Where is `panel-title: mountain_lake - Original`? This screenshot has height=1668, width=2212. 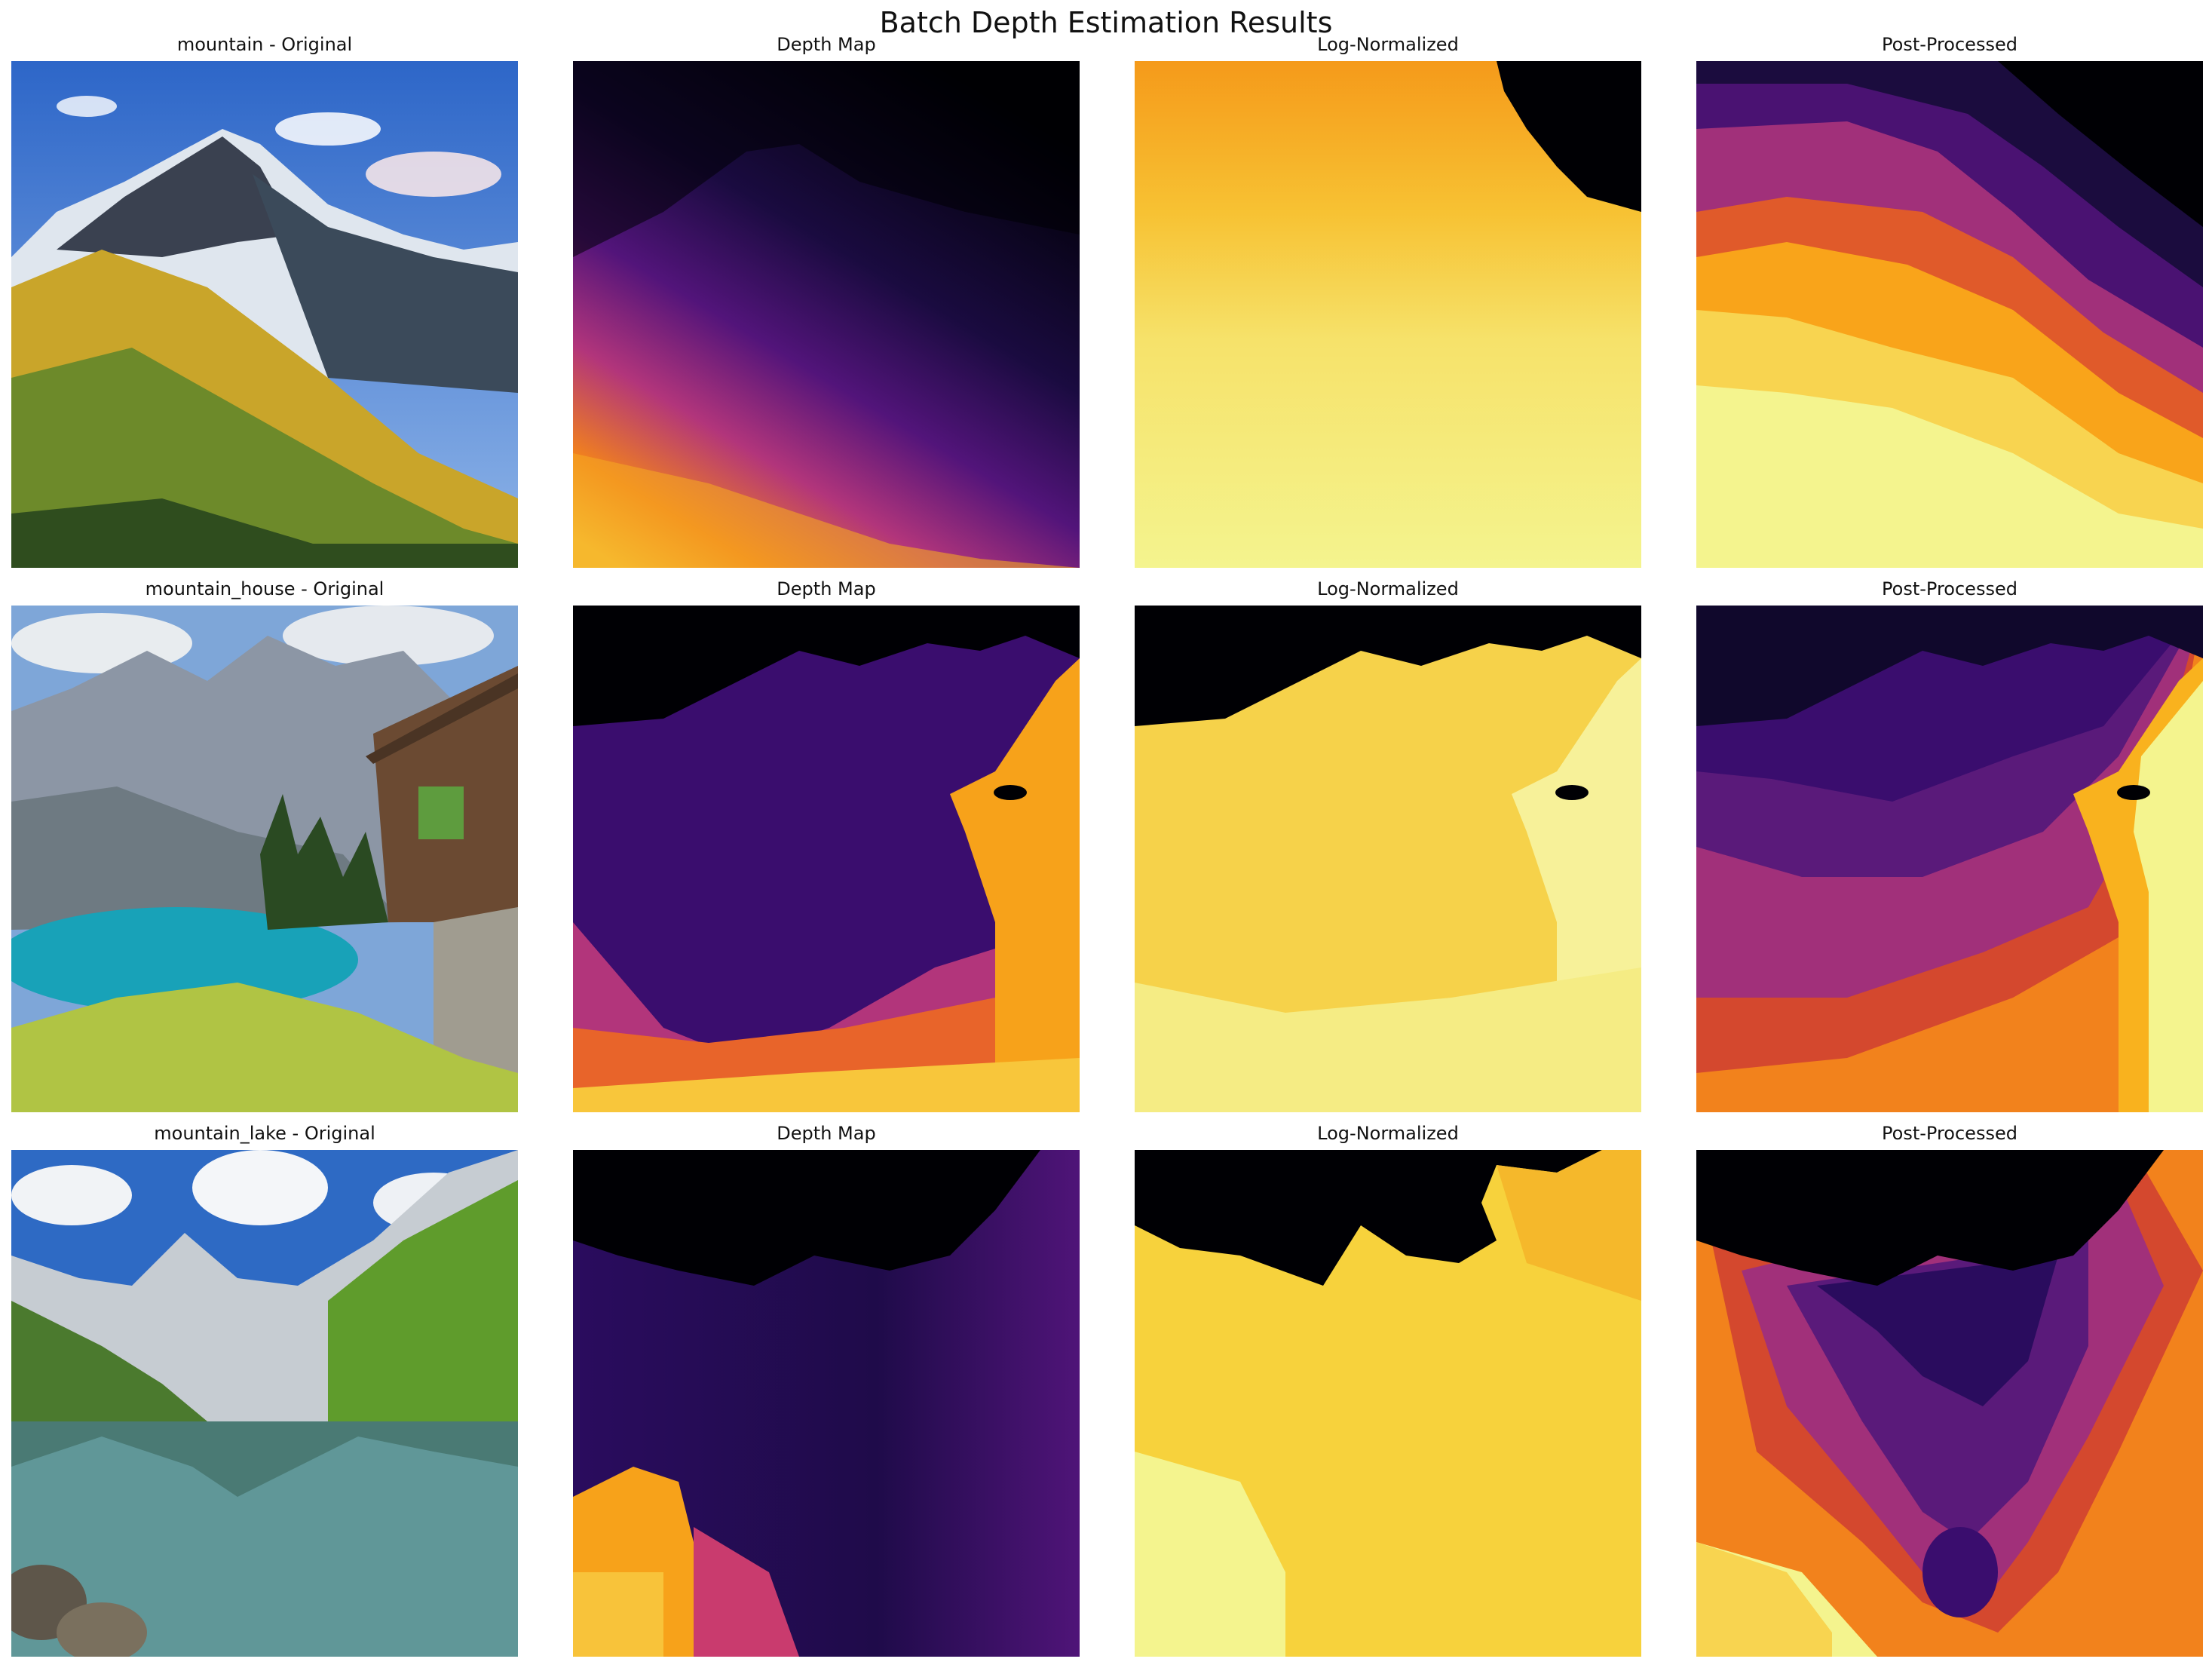 panel-title: mountain_lake - Original is located at coordinates (264, 1133).